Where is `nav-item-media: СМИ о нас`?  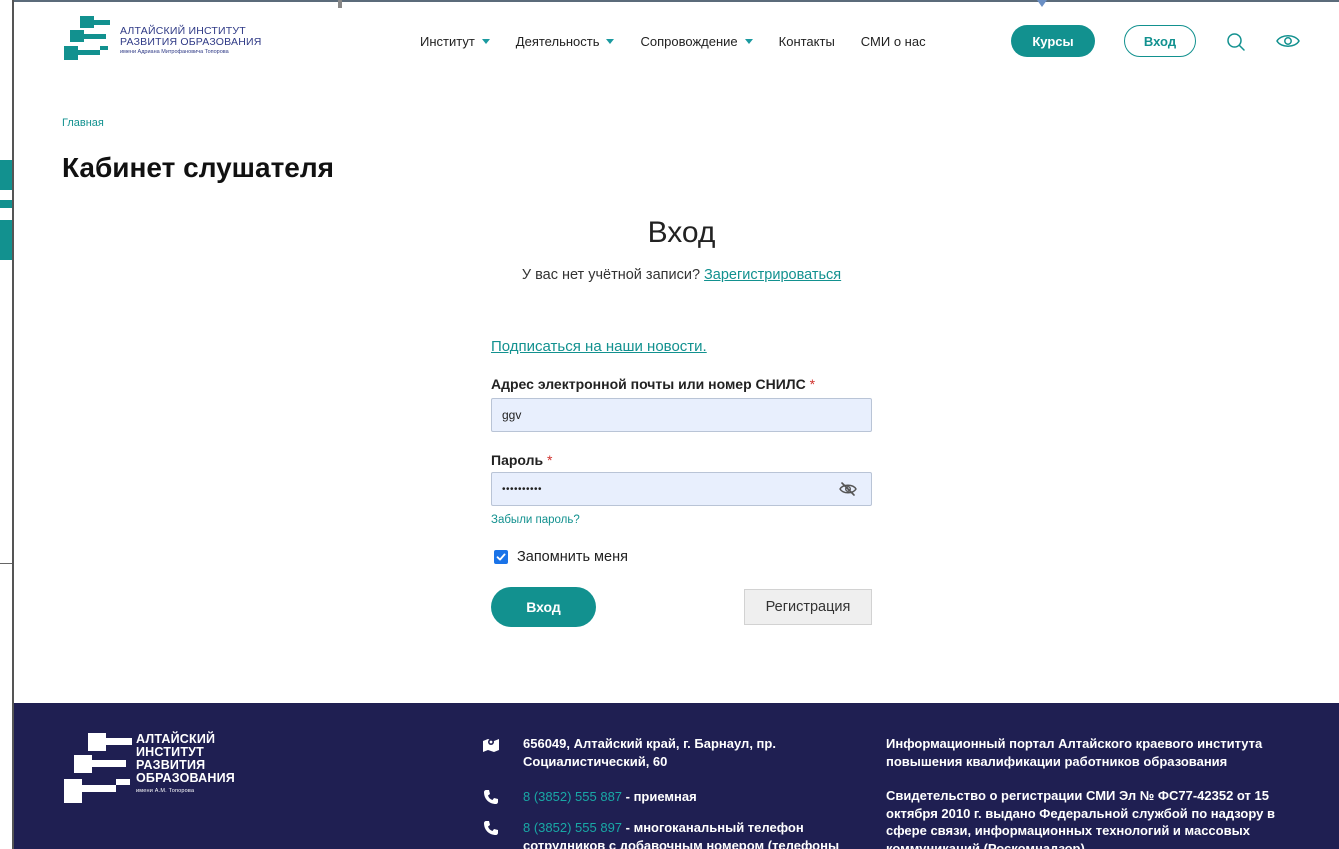 nav-item-media: СМИ о нас is located at coordinates (893, 41).